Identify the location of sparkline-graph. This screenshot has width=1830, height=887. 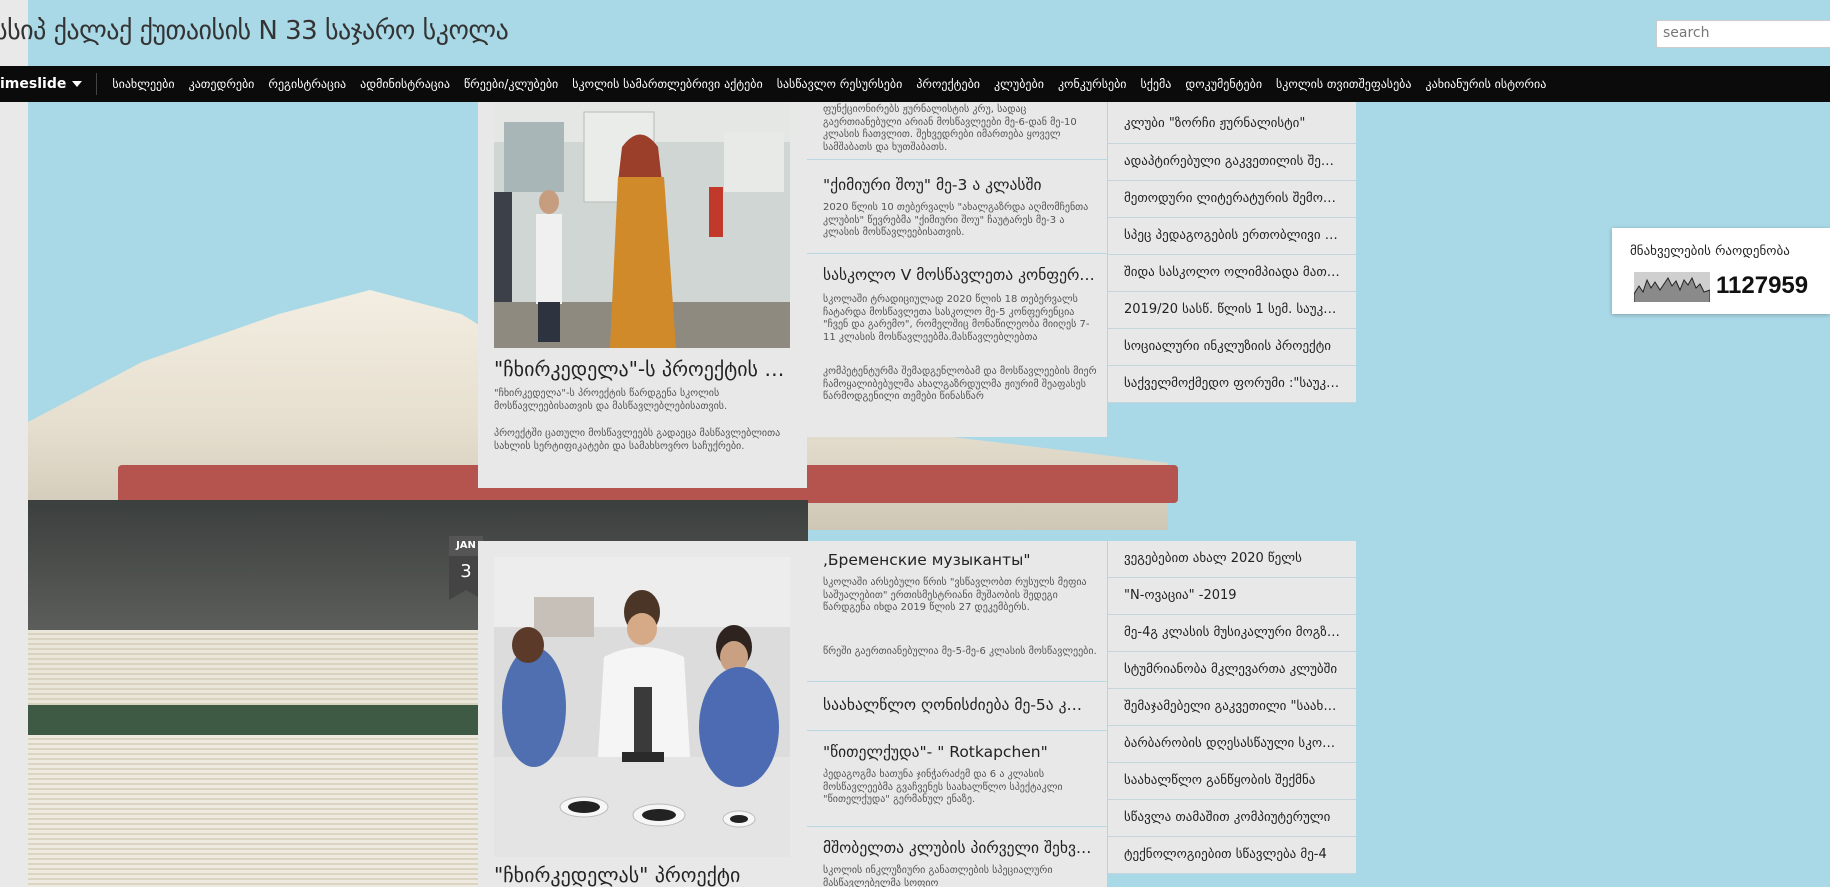
(1672, 287).